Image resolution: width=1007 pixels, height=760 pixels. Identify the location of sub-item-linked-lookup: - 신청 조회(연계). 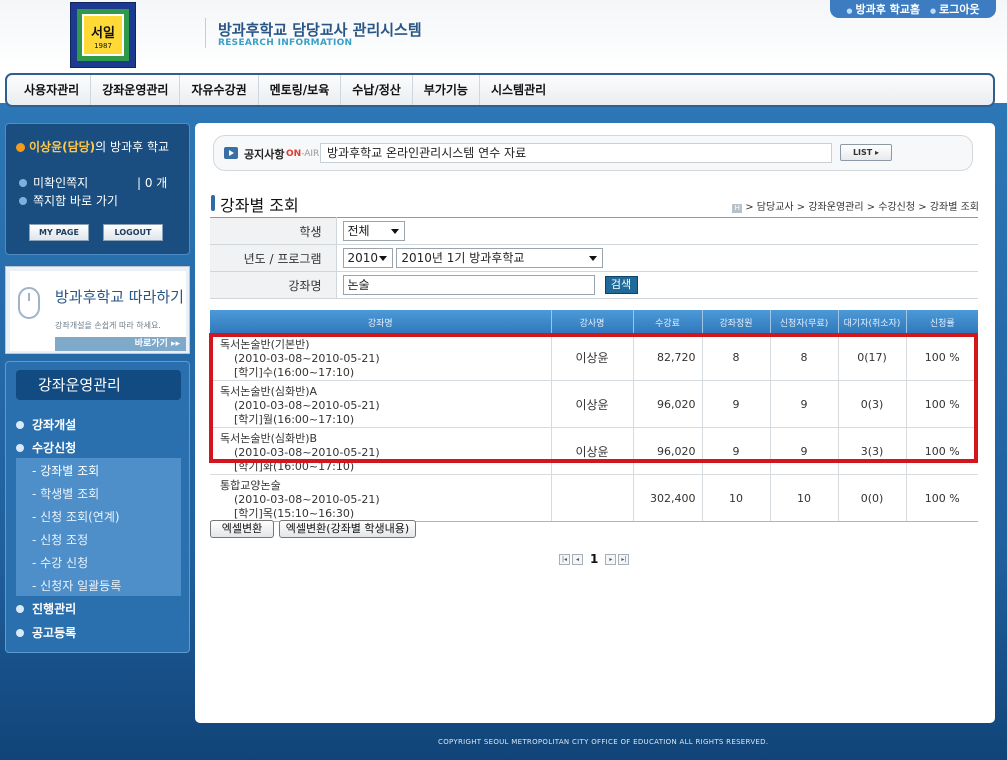
(76, 516).